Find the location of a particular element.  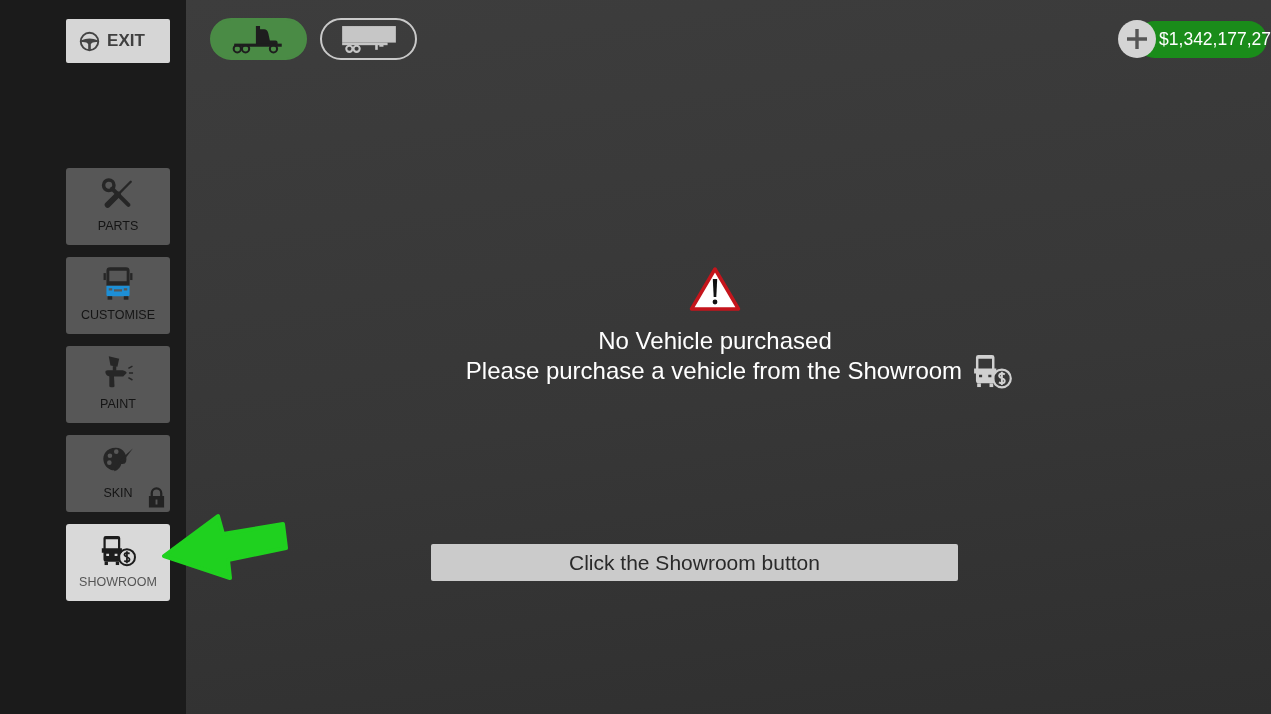

steering-wheel-icon is located at coordinates (90, 41).